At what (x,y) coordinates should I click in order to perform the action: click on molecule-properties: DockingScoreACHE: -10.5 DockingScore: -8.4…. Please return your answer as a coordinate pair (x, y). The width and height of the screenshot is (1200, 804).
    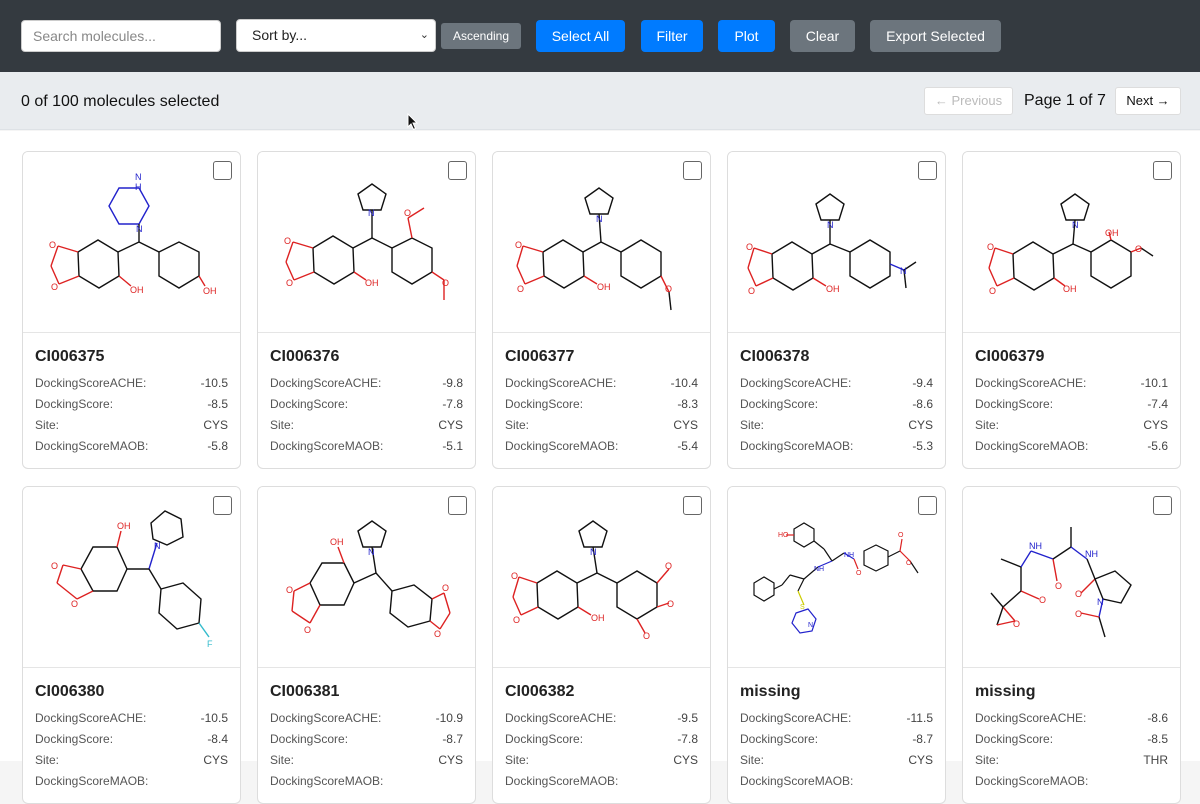
    Looking at the image, I should click on (131, 753).